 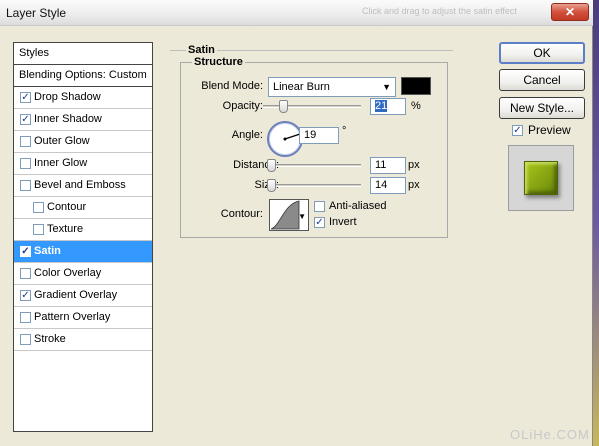 I want to click on opacity-slider-track, so click(x=312, y=106).